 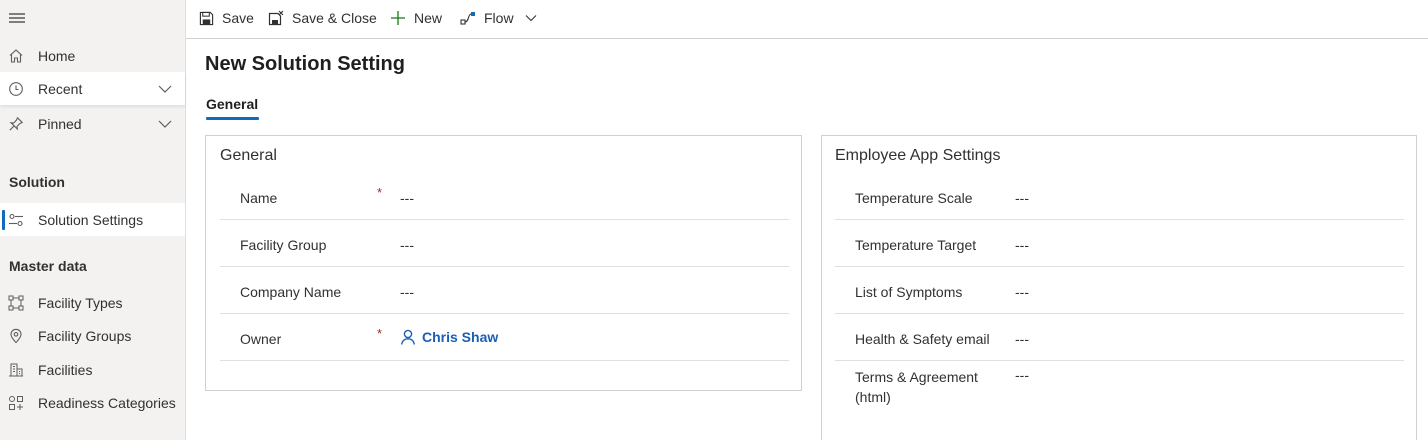 I want to click on section-heading-solution: Solution, so click(x=37, y=182).